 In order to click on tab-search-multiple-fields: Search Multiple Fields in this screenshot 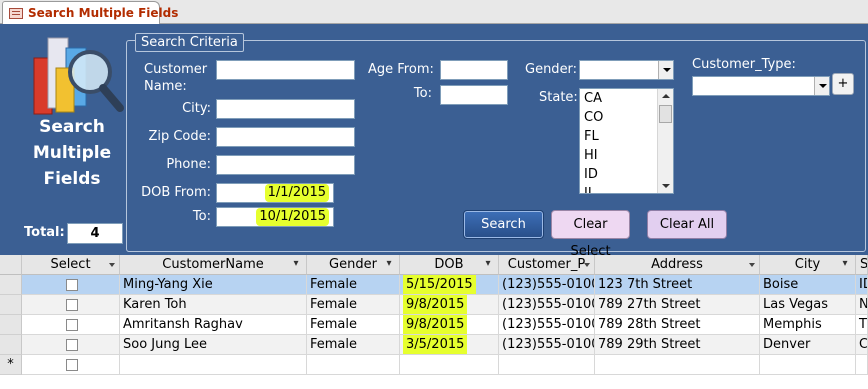, I will do `click(90, 12)`.